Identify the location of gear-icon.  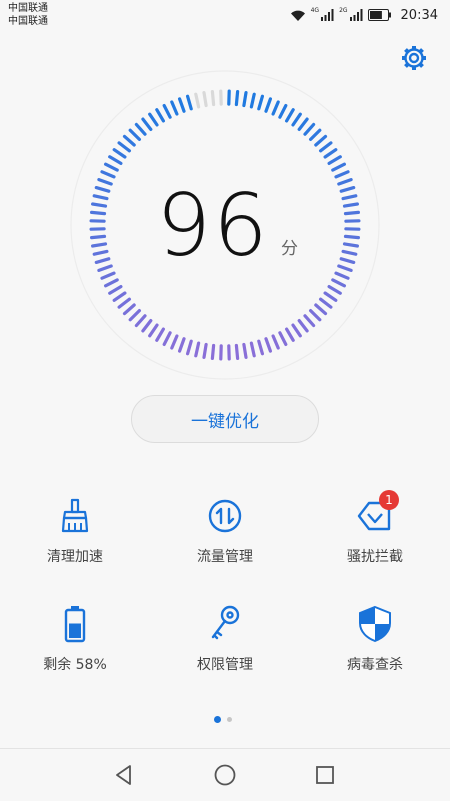
(414, 58).